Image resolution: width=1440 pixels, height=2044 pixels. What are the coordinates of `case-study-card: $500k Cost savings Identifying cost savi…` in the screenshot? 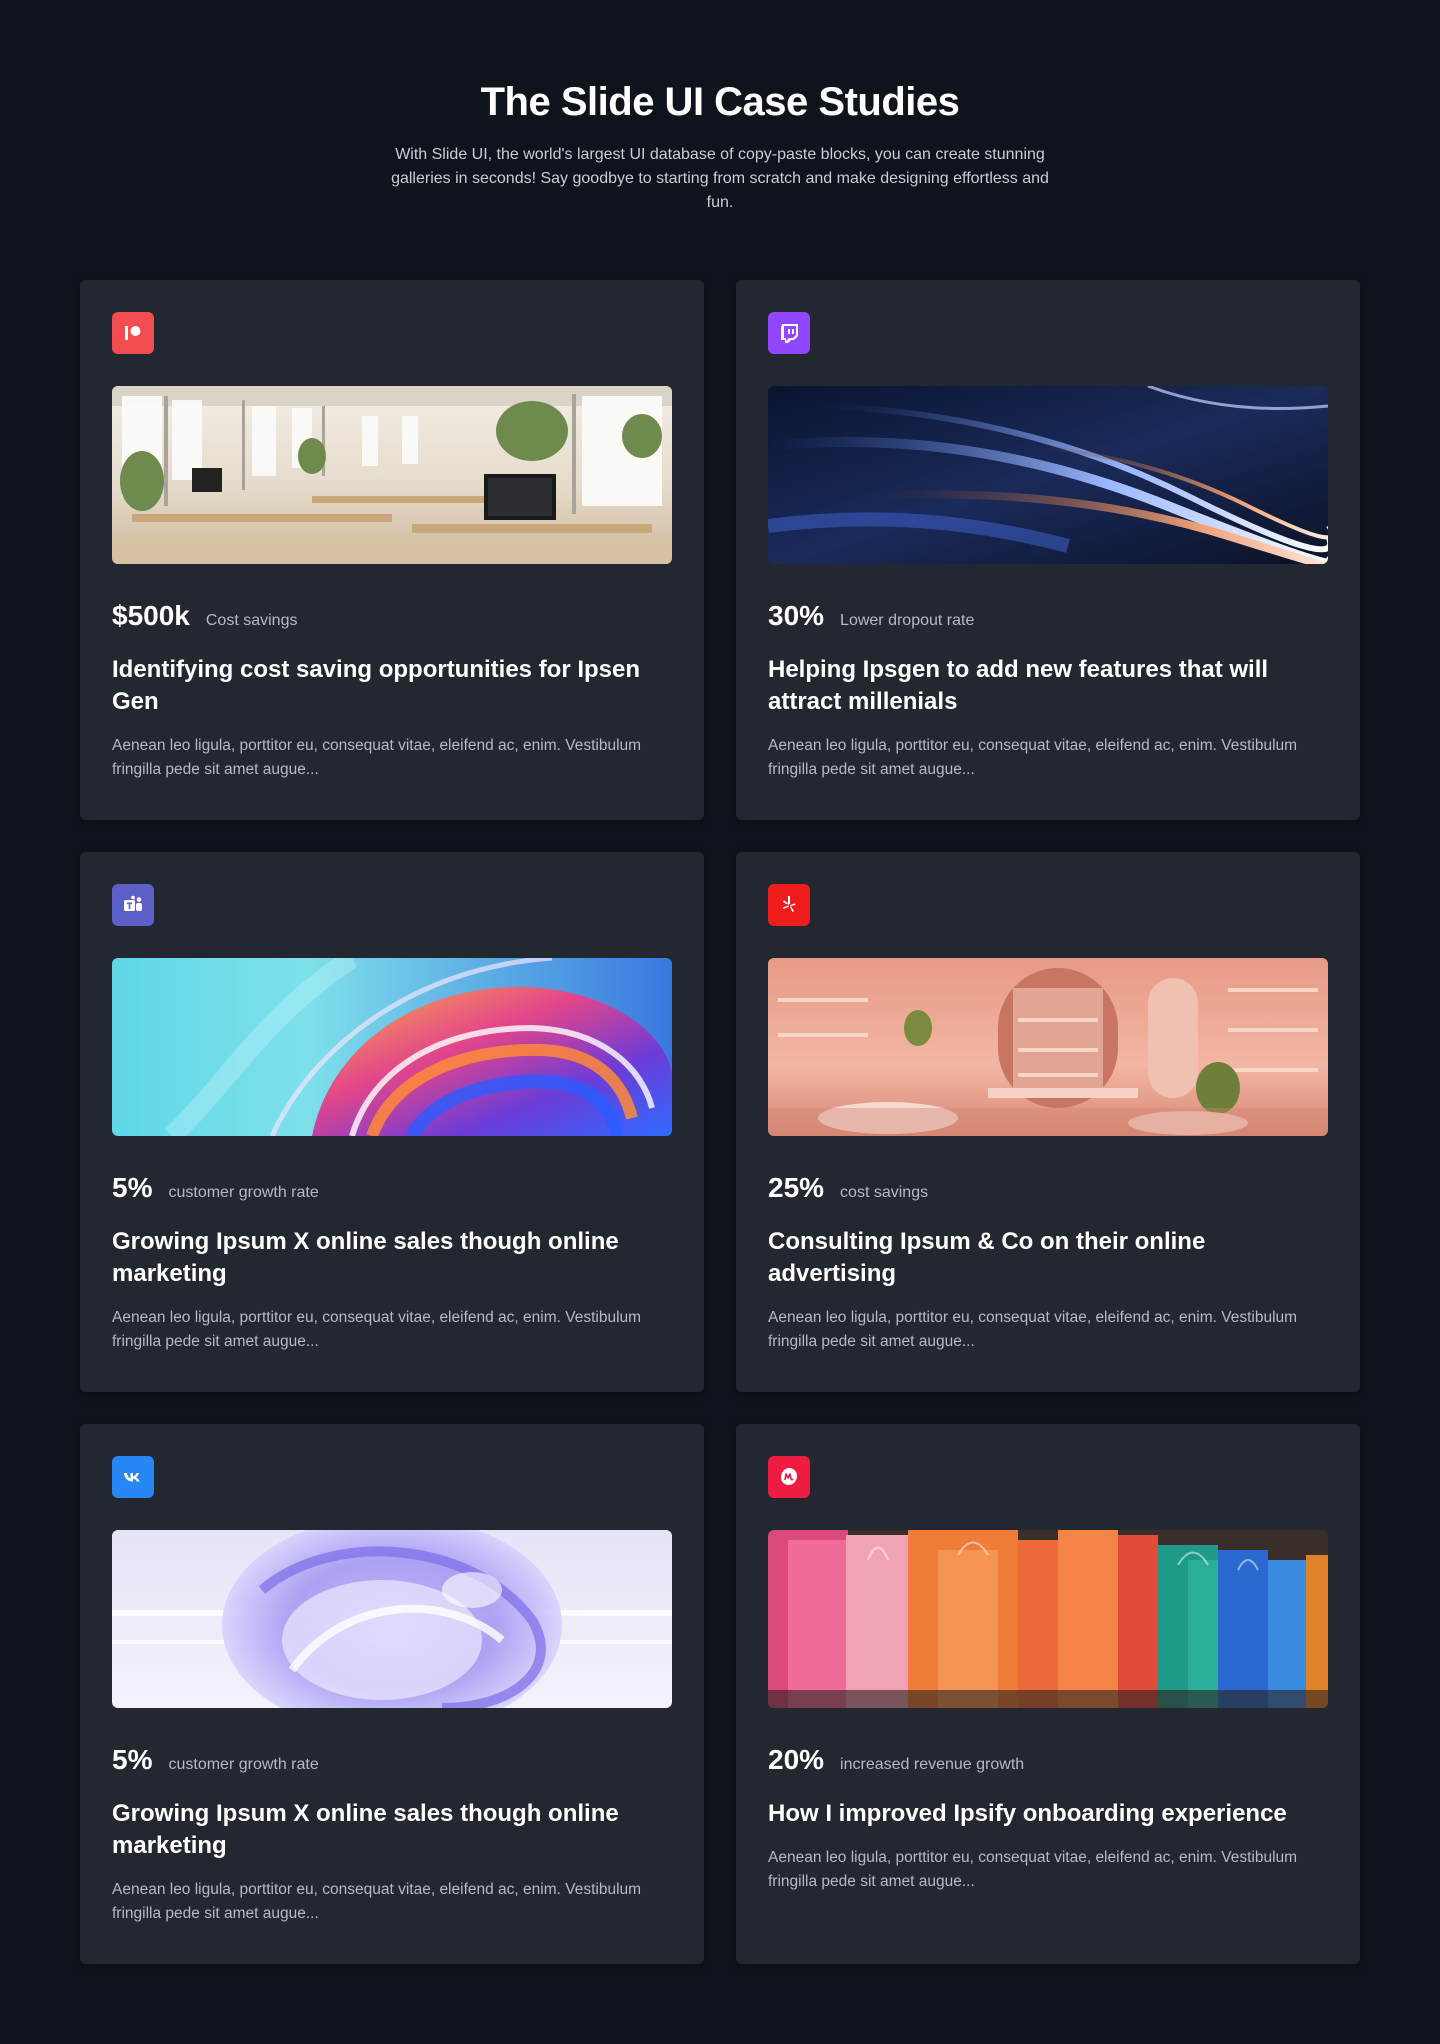 It's located at (392, 550).